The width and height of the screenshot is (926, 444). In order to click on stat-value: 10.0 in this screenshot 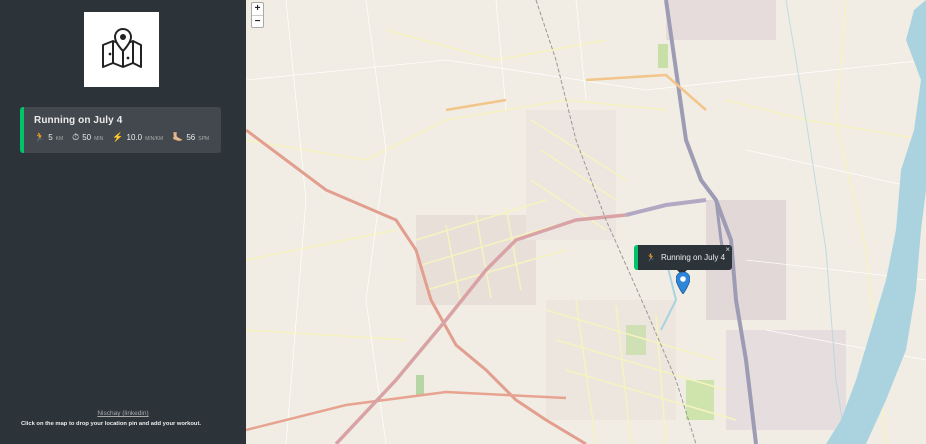, I will do `click(134, 137)`.